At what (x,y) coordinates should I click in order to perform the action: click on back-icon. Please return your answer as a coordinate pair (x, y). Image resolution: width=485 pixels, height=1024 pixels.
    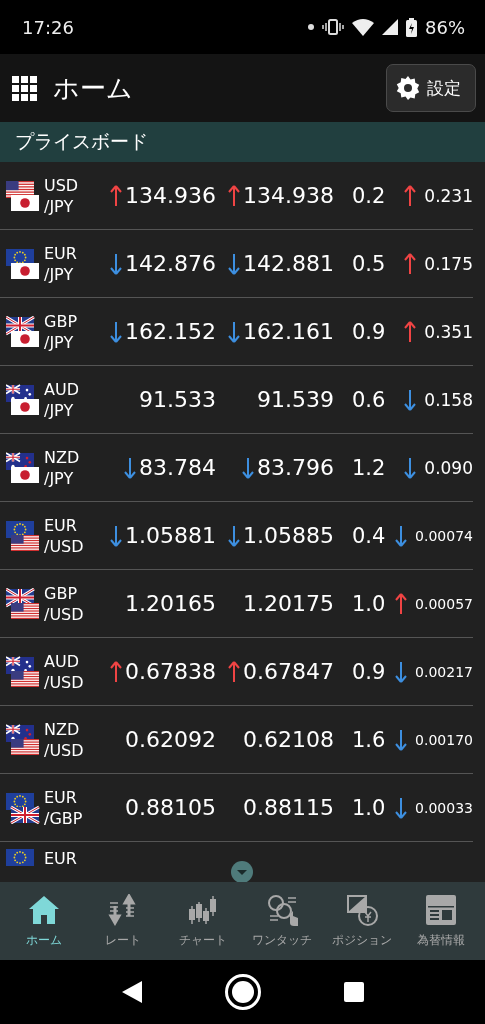
    Looking at the image, I should click on (131, 992).